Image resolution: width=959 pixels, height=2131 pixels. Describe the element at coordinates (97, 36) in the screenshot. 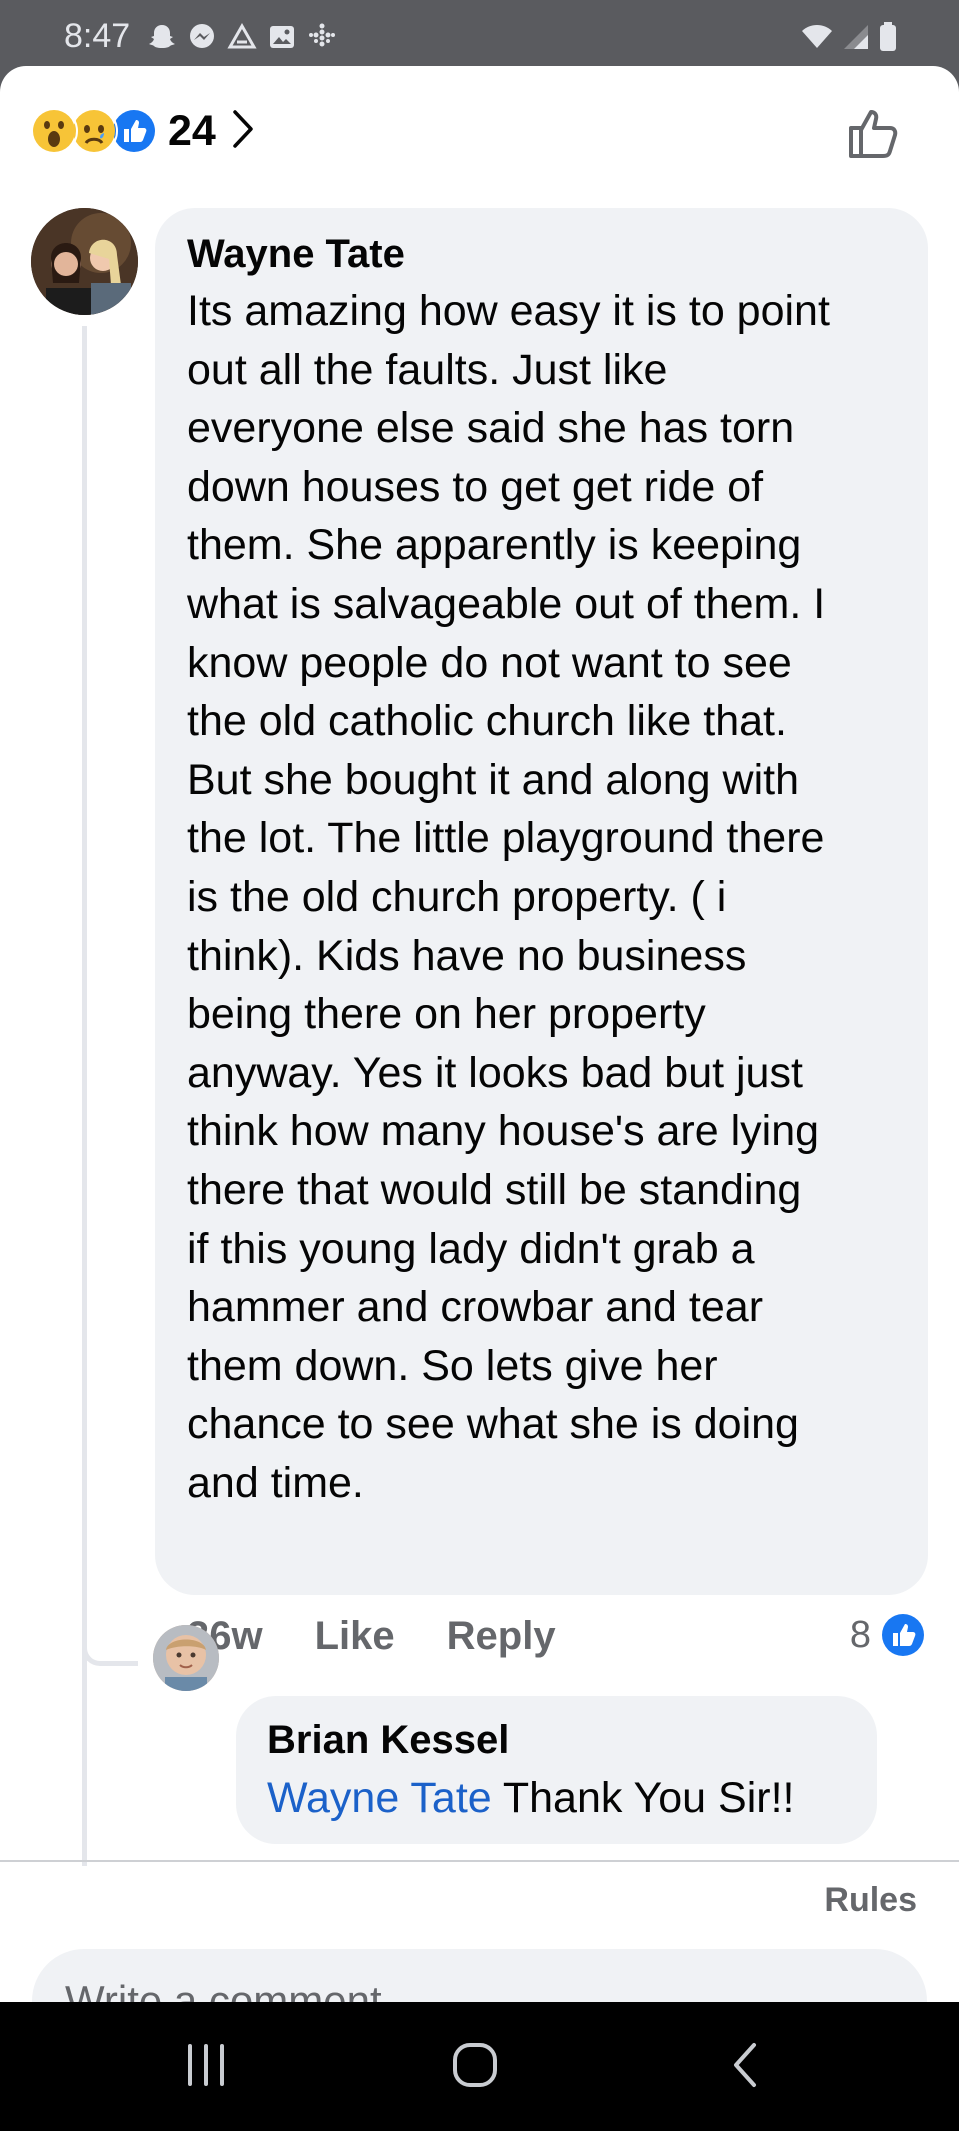

I see `status-time: 8:47` at that location.